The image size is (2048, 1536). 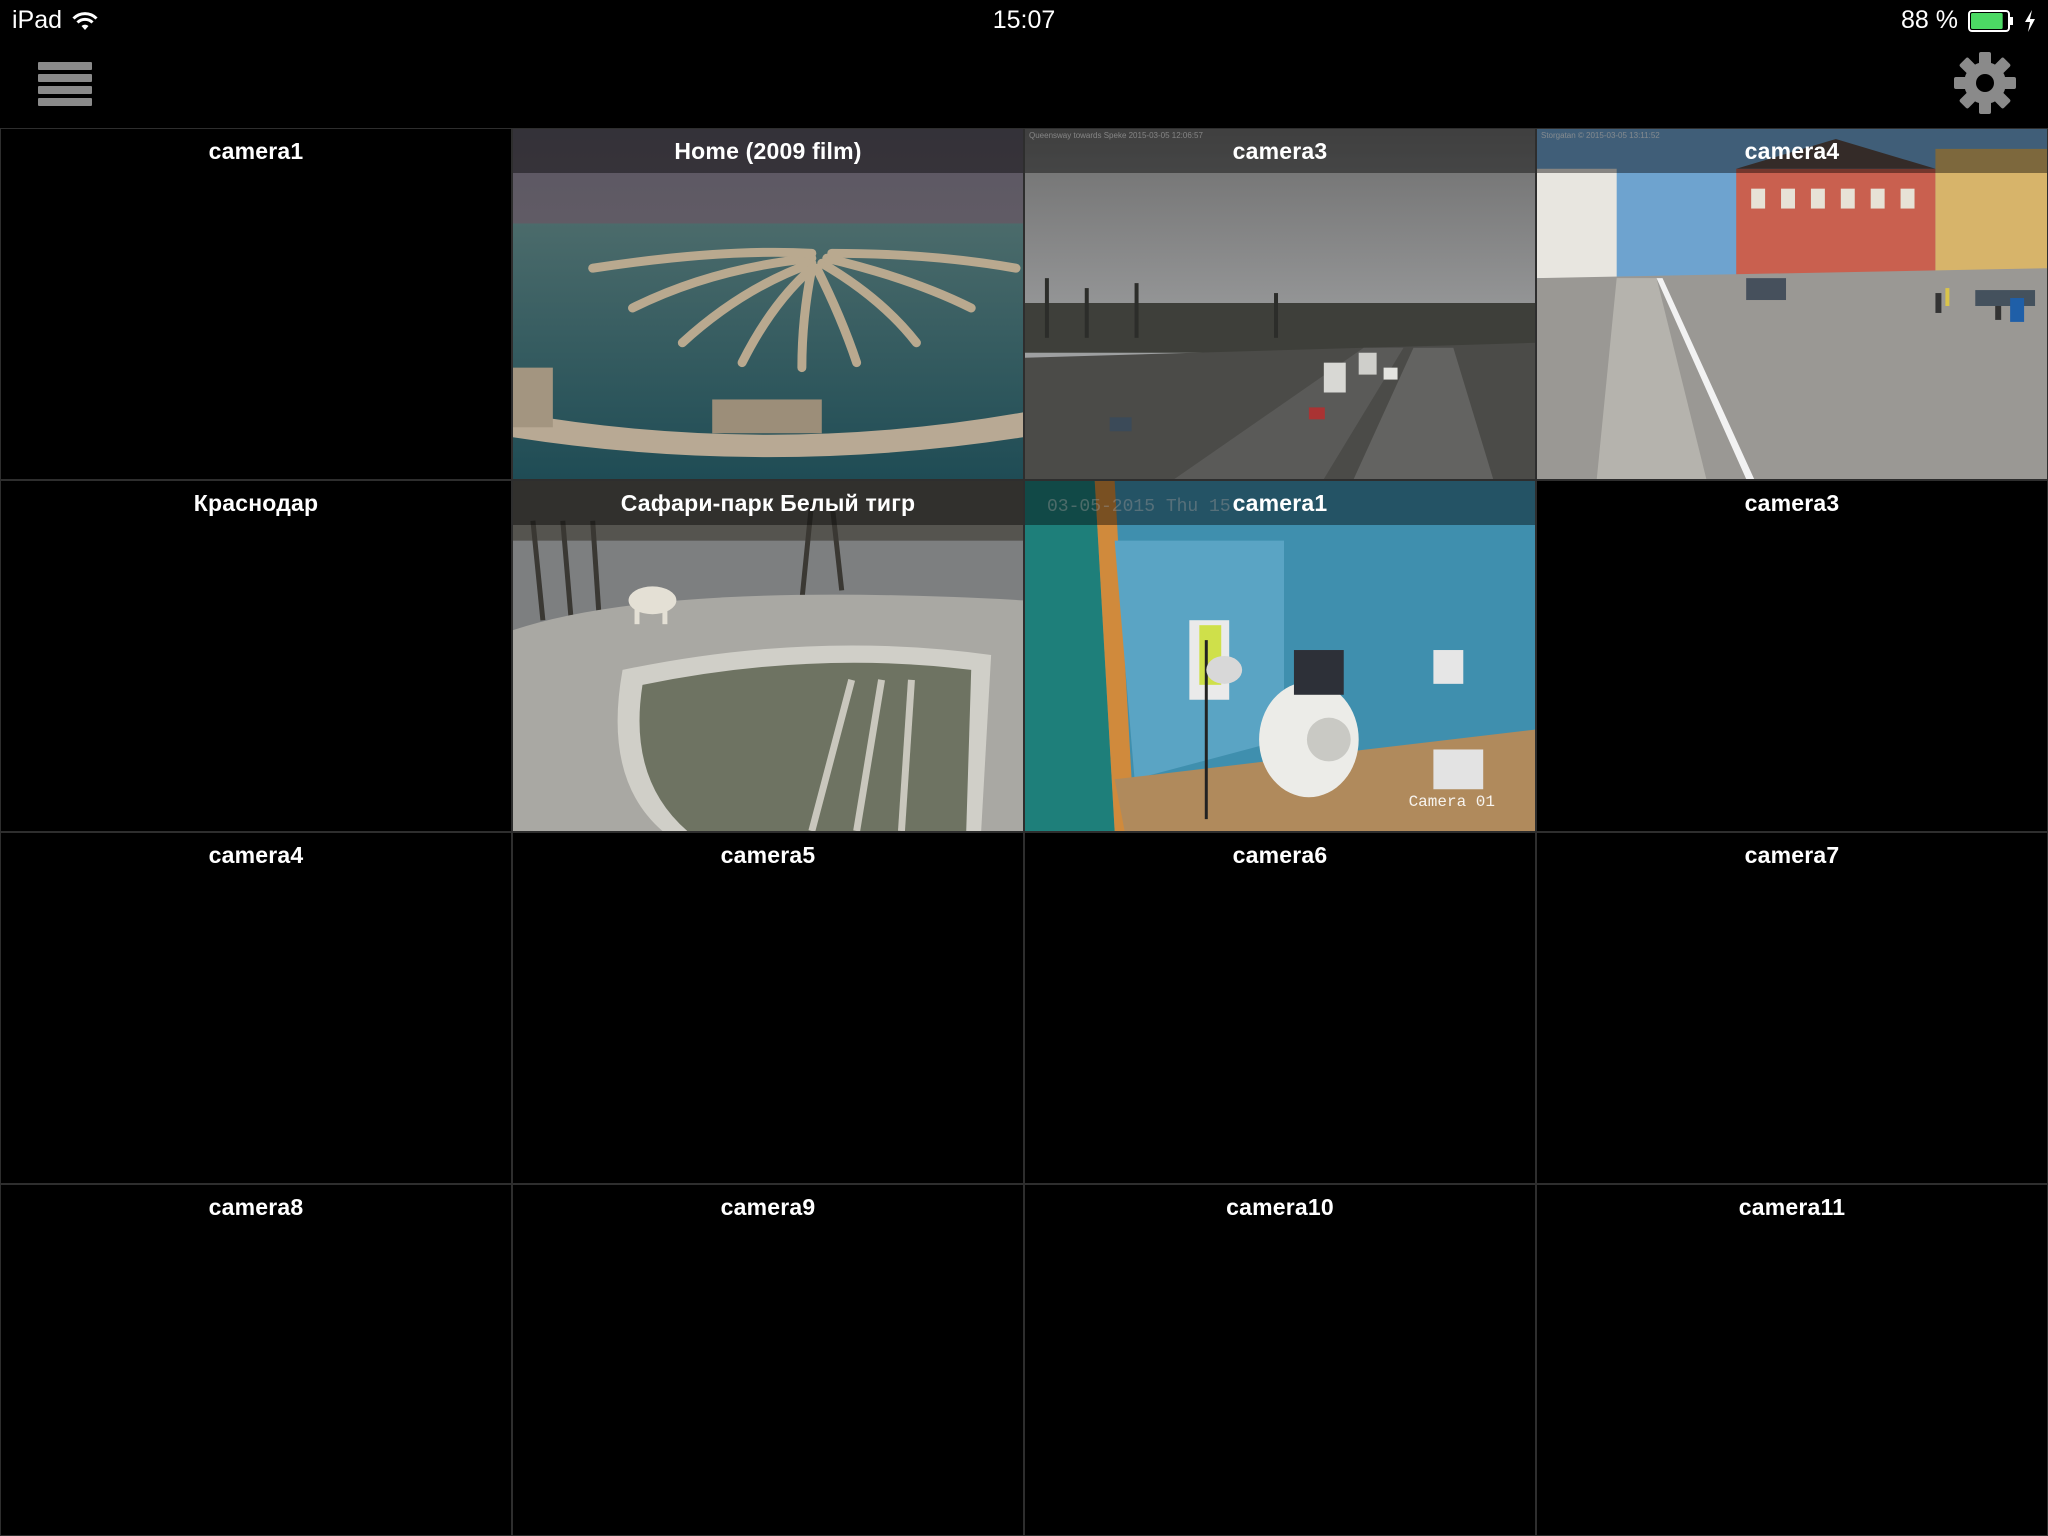 I want to click on camera-tile: camera8, so click(x=256, y=1360).